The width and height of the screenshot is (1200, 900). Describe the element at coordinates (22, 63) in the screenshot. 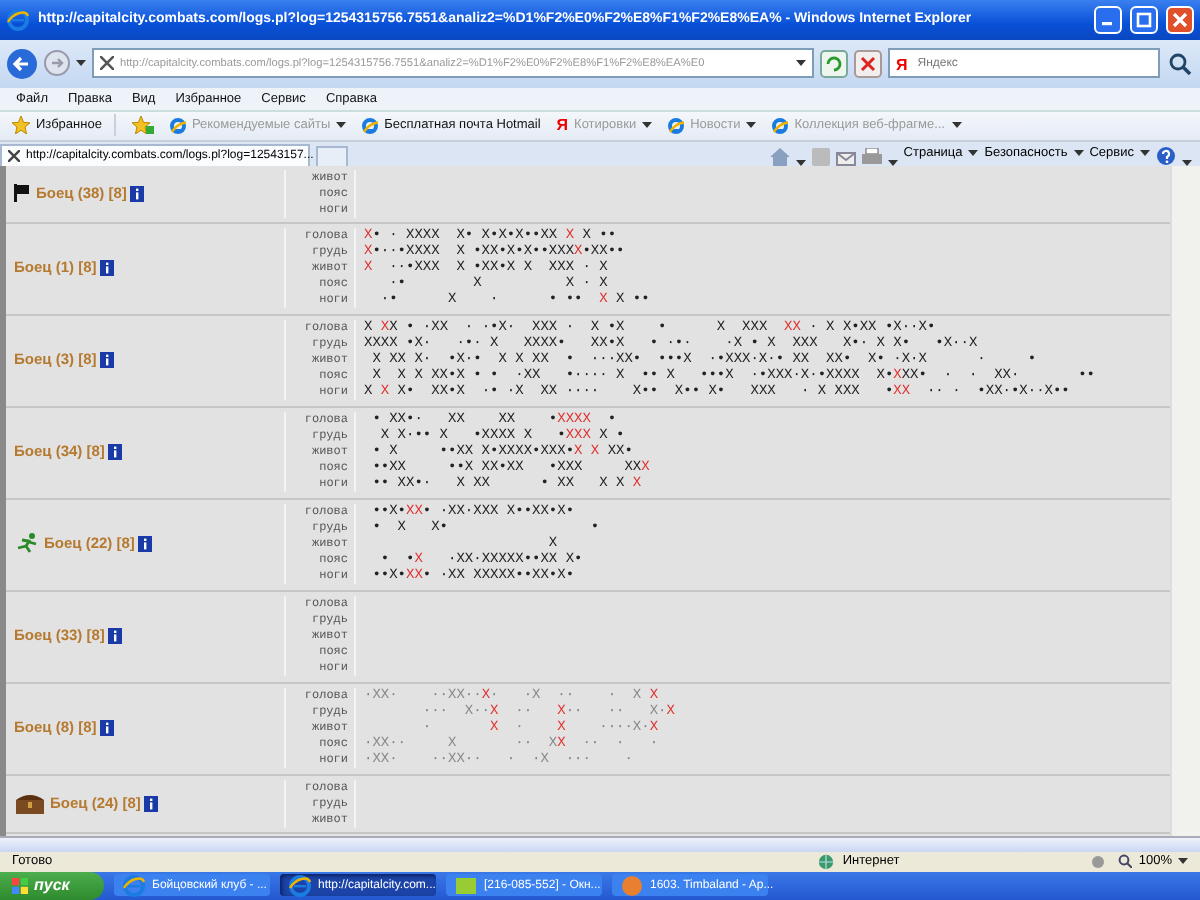

I see `back-button` at that location.